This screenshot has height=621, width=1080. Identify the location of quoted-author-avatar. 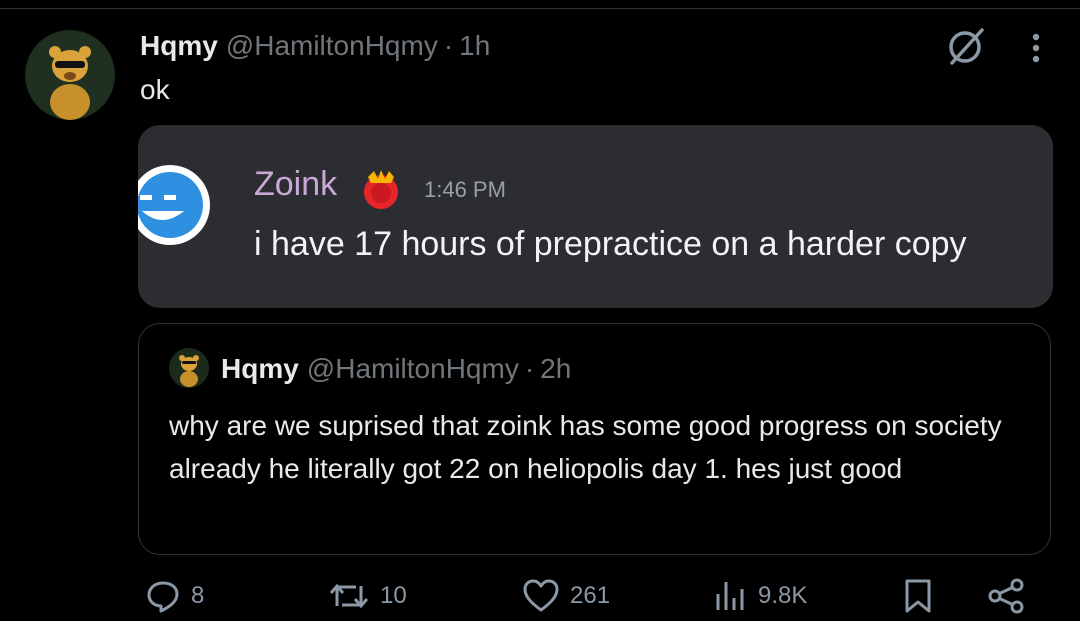
(189, 368).